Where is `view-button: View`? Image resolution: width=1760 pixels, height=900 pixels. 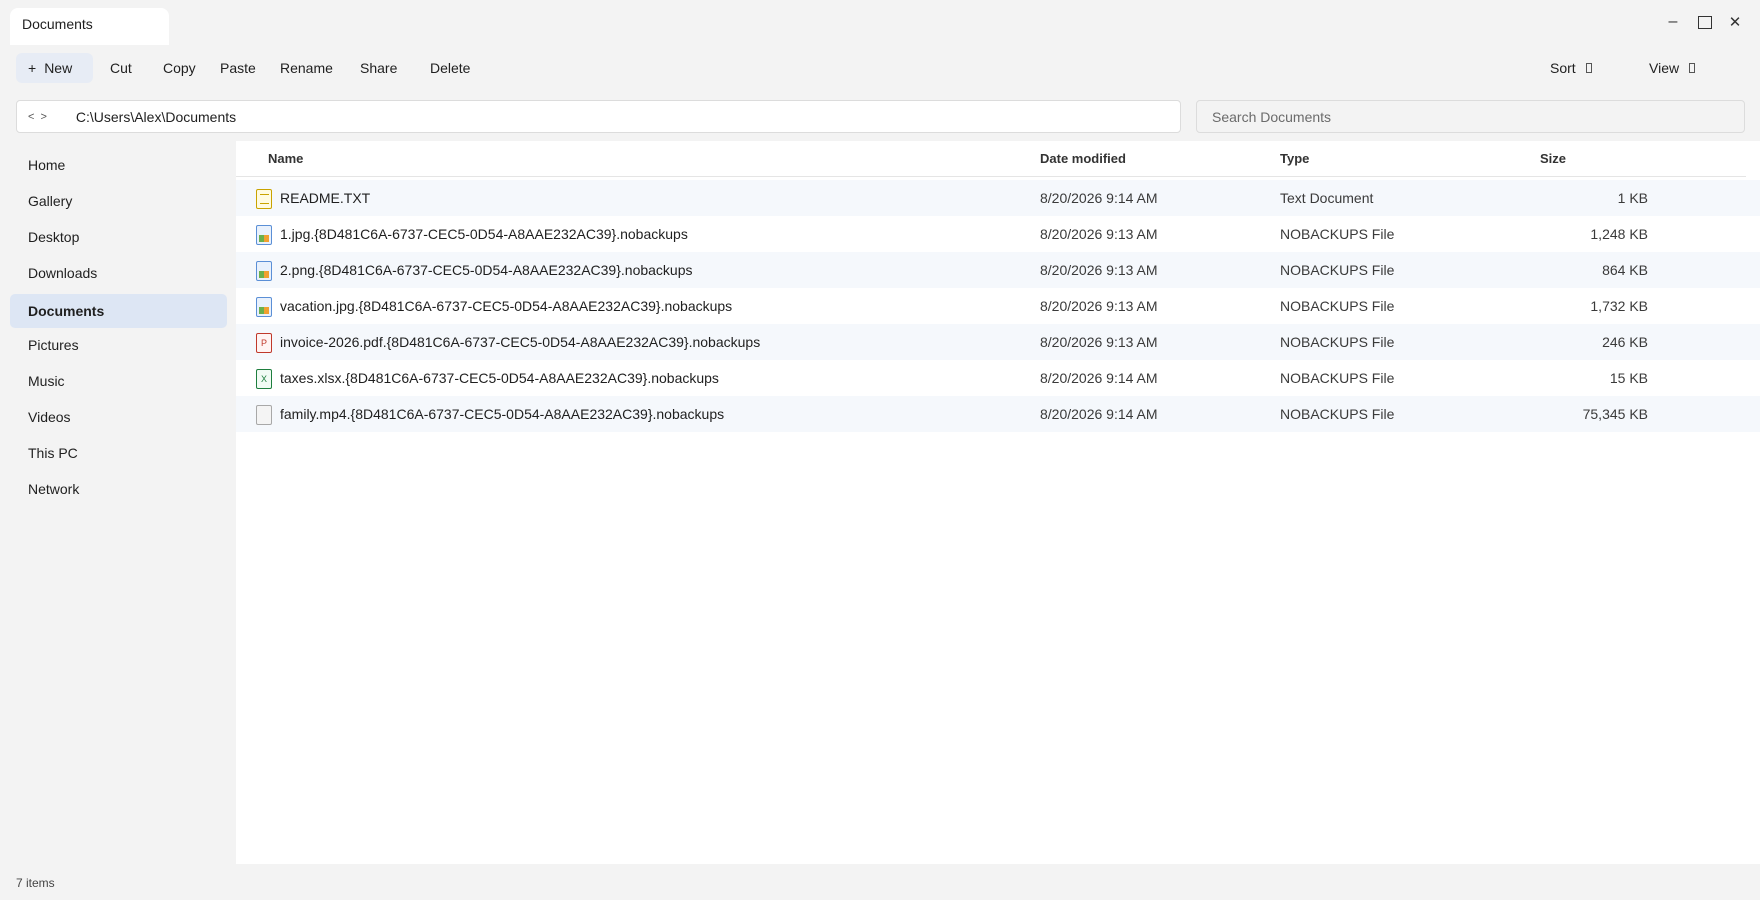 view-button: View is located at coordinates (1672, 68).